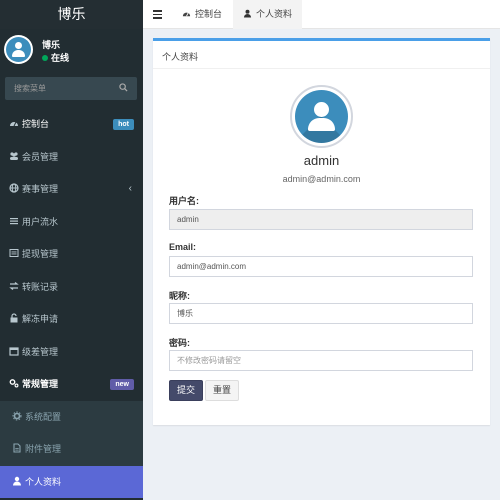  Describe the element at coordinates (30, 88) in the screenshot. I see `search-placeholder: 搜索菜单` at that location.